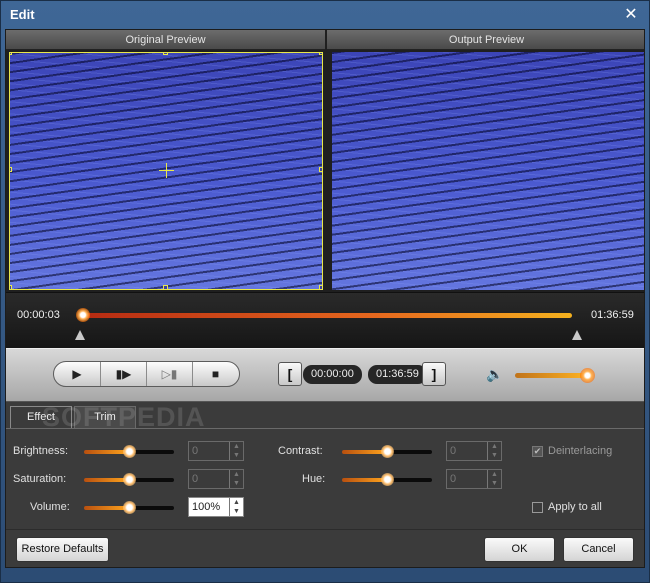  Describe the element at coordinates (320, 54) in the screenshot. I see `crop-handle-top-right` at that location.